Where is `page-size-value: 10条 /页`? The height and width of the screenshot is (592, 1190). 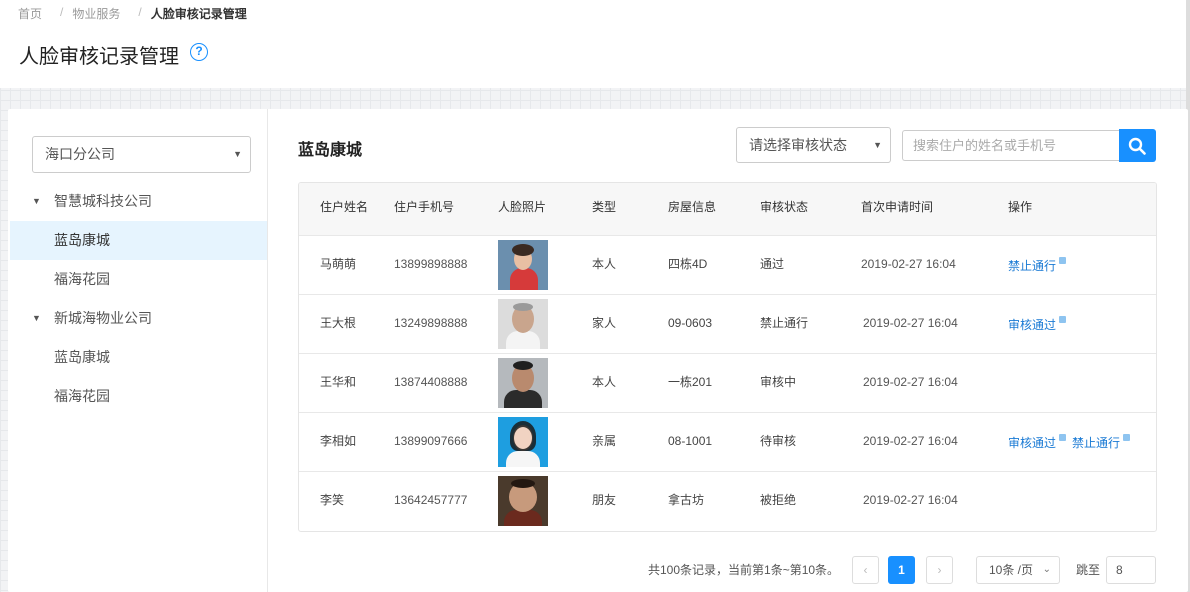 page-size-value: 10条 /页 is located at coordinates (1011, 570).